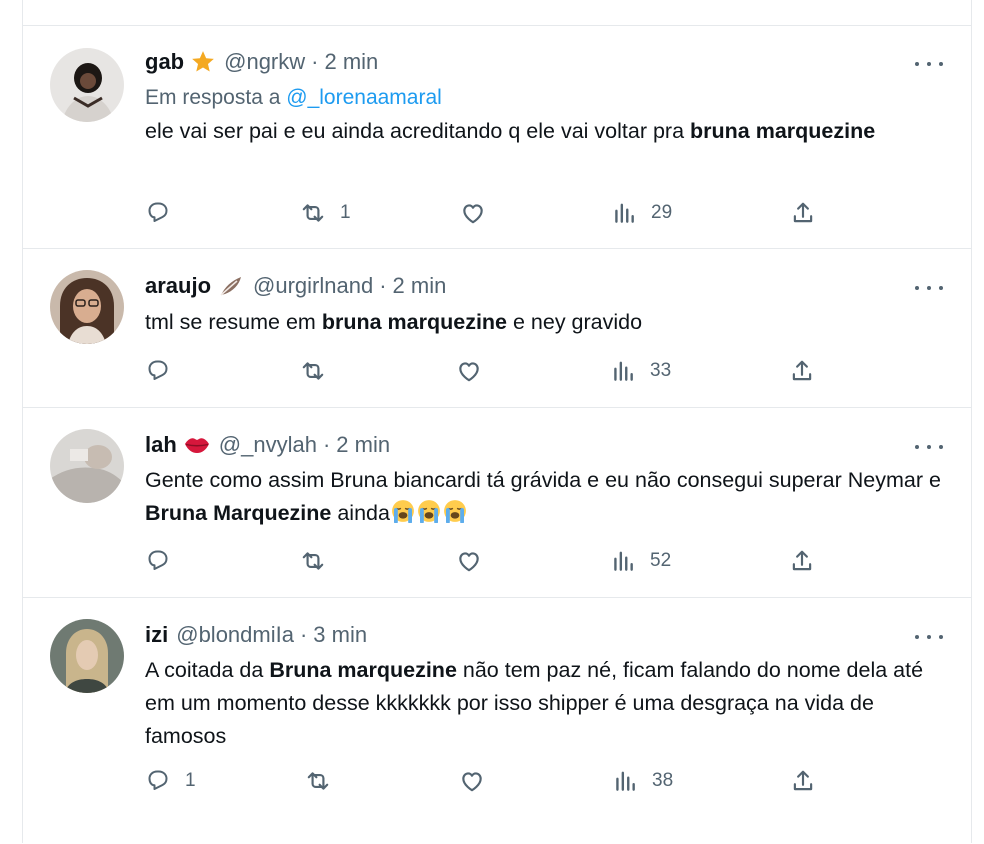 Image resolution: width=984 pixels, height=844 pixels. What do you see at coordinates (207, 670) in the screenshot?
I see `tweet-text-part: A coitada da` at bounding box center [207, 670].